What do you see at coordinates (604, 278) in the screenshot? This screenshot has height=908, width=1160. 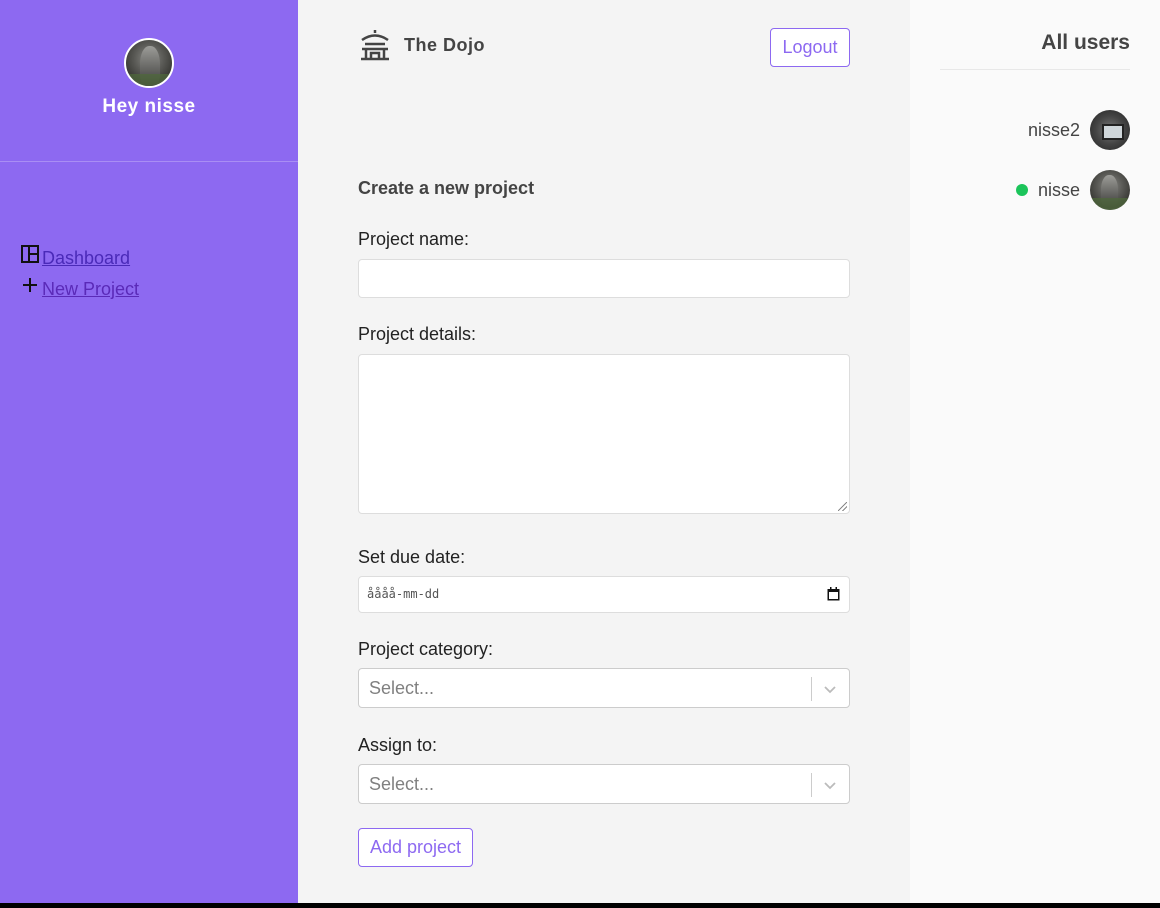 I see `project-name-input` at bounding box center [604, 278].